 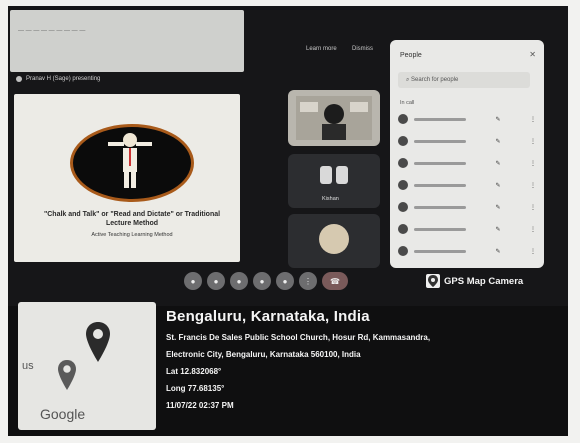 What do you see at coordinates (63, 79) in the screenshot?
I see `presenting-text: Pranav H (Sage) presenting` at bounding box center [63, 79].